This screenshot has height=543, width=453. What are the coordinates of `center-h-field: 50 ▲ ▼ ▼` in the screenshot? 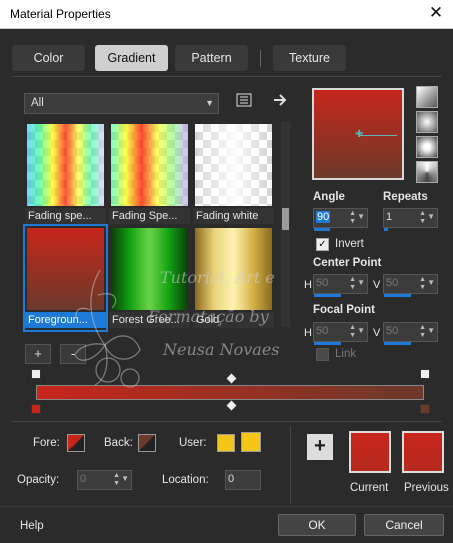 It's located at (340, 285).